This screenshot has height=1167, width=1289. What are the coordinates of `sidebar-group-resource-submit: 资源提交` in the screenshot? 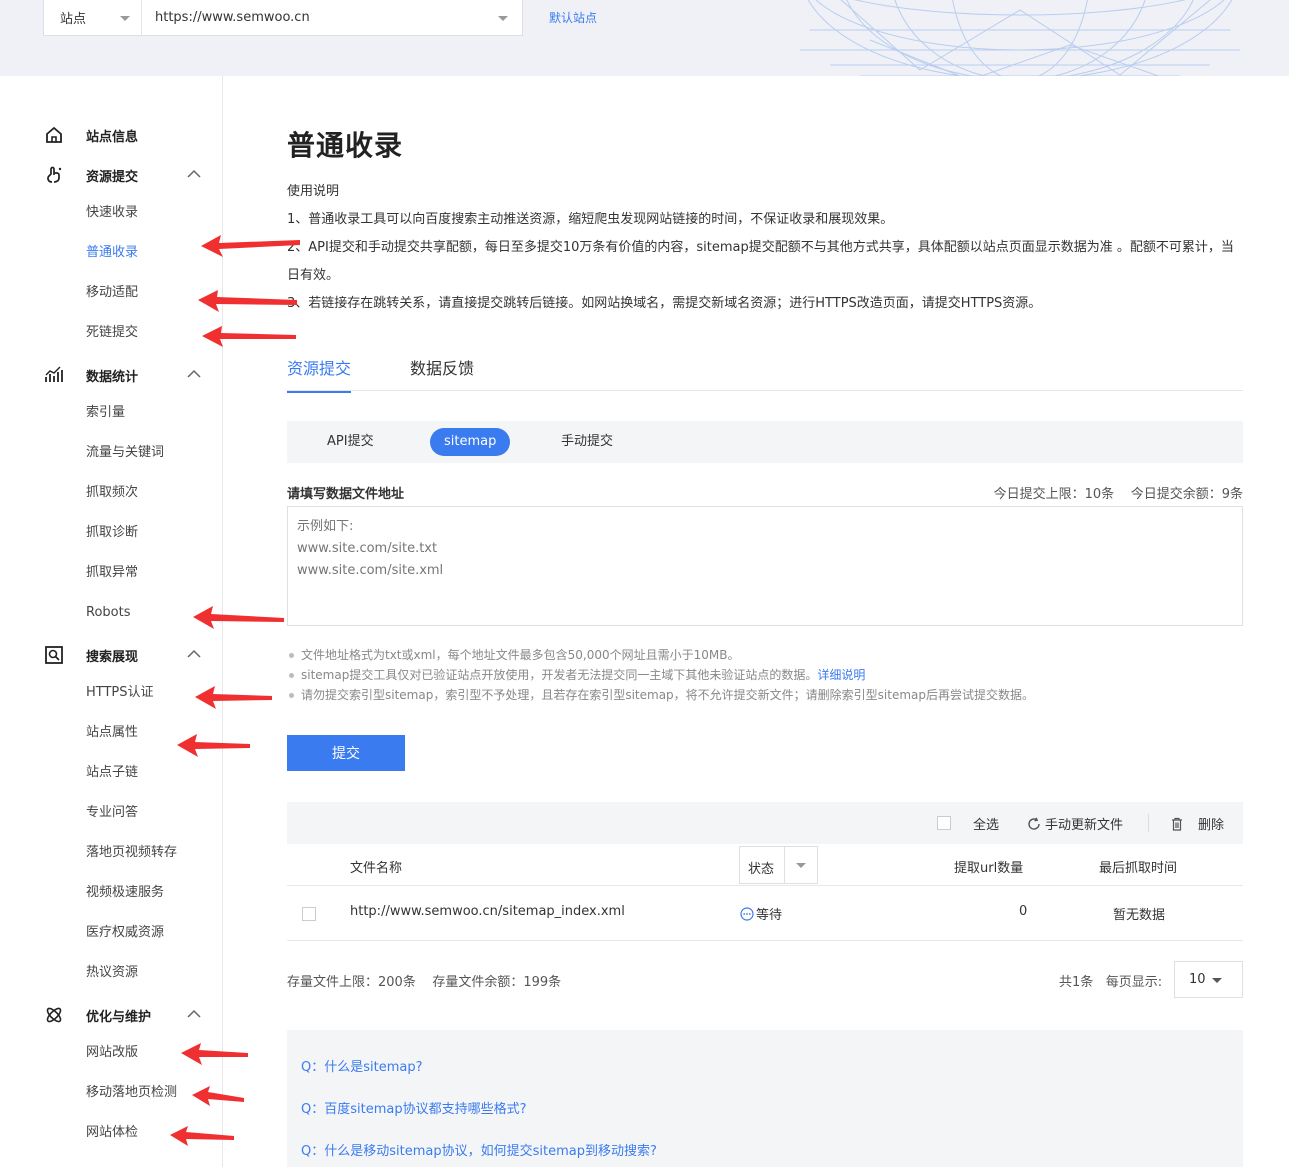 It's located at (111, 175).